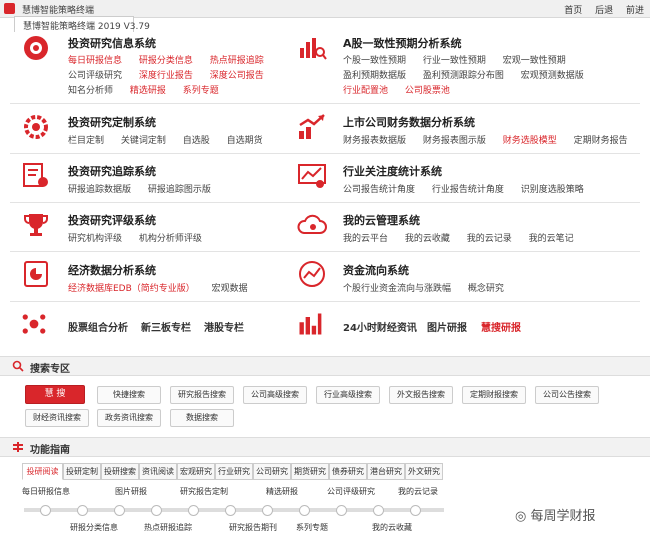 Image resolution: width=650 pixels, height=542 pixels. I want to click on search-btn: 政务资讯搜索, so click(129, 418).